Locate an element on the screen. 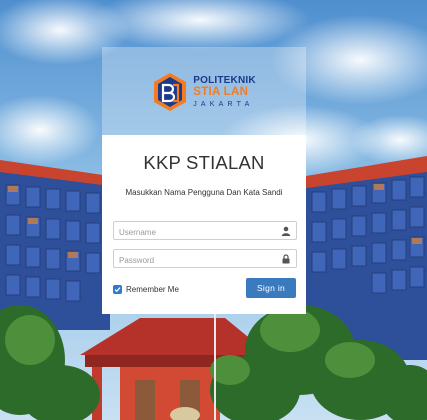  user-icon is located at coordinates (286, 231).